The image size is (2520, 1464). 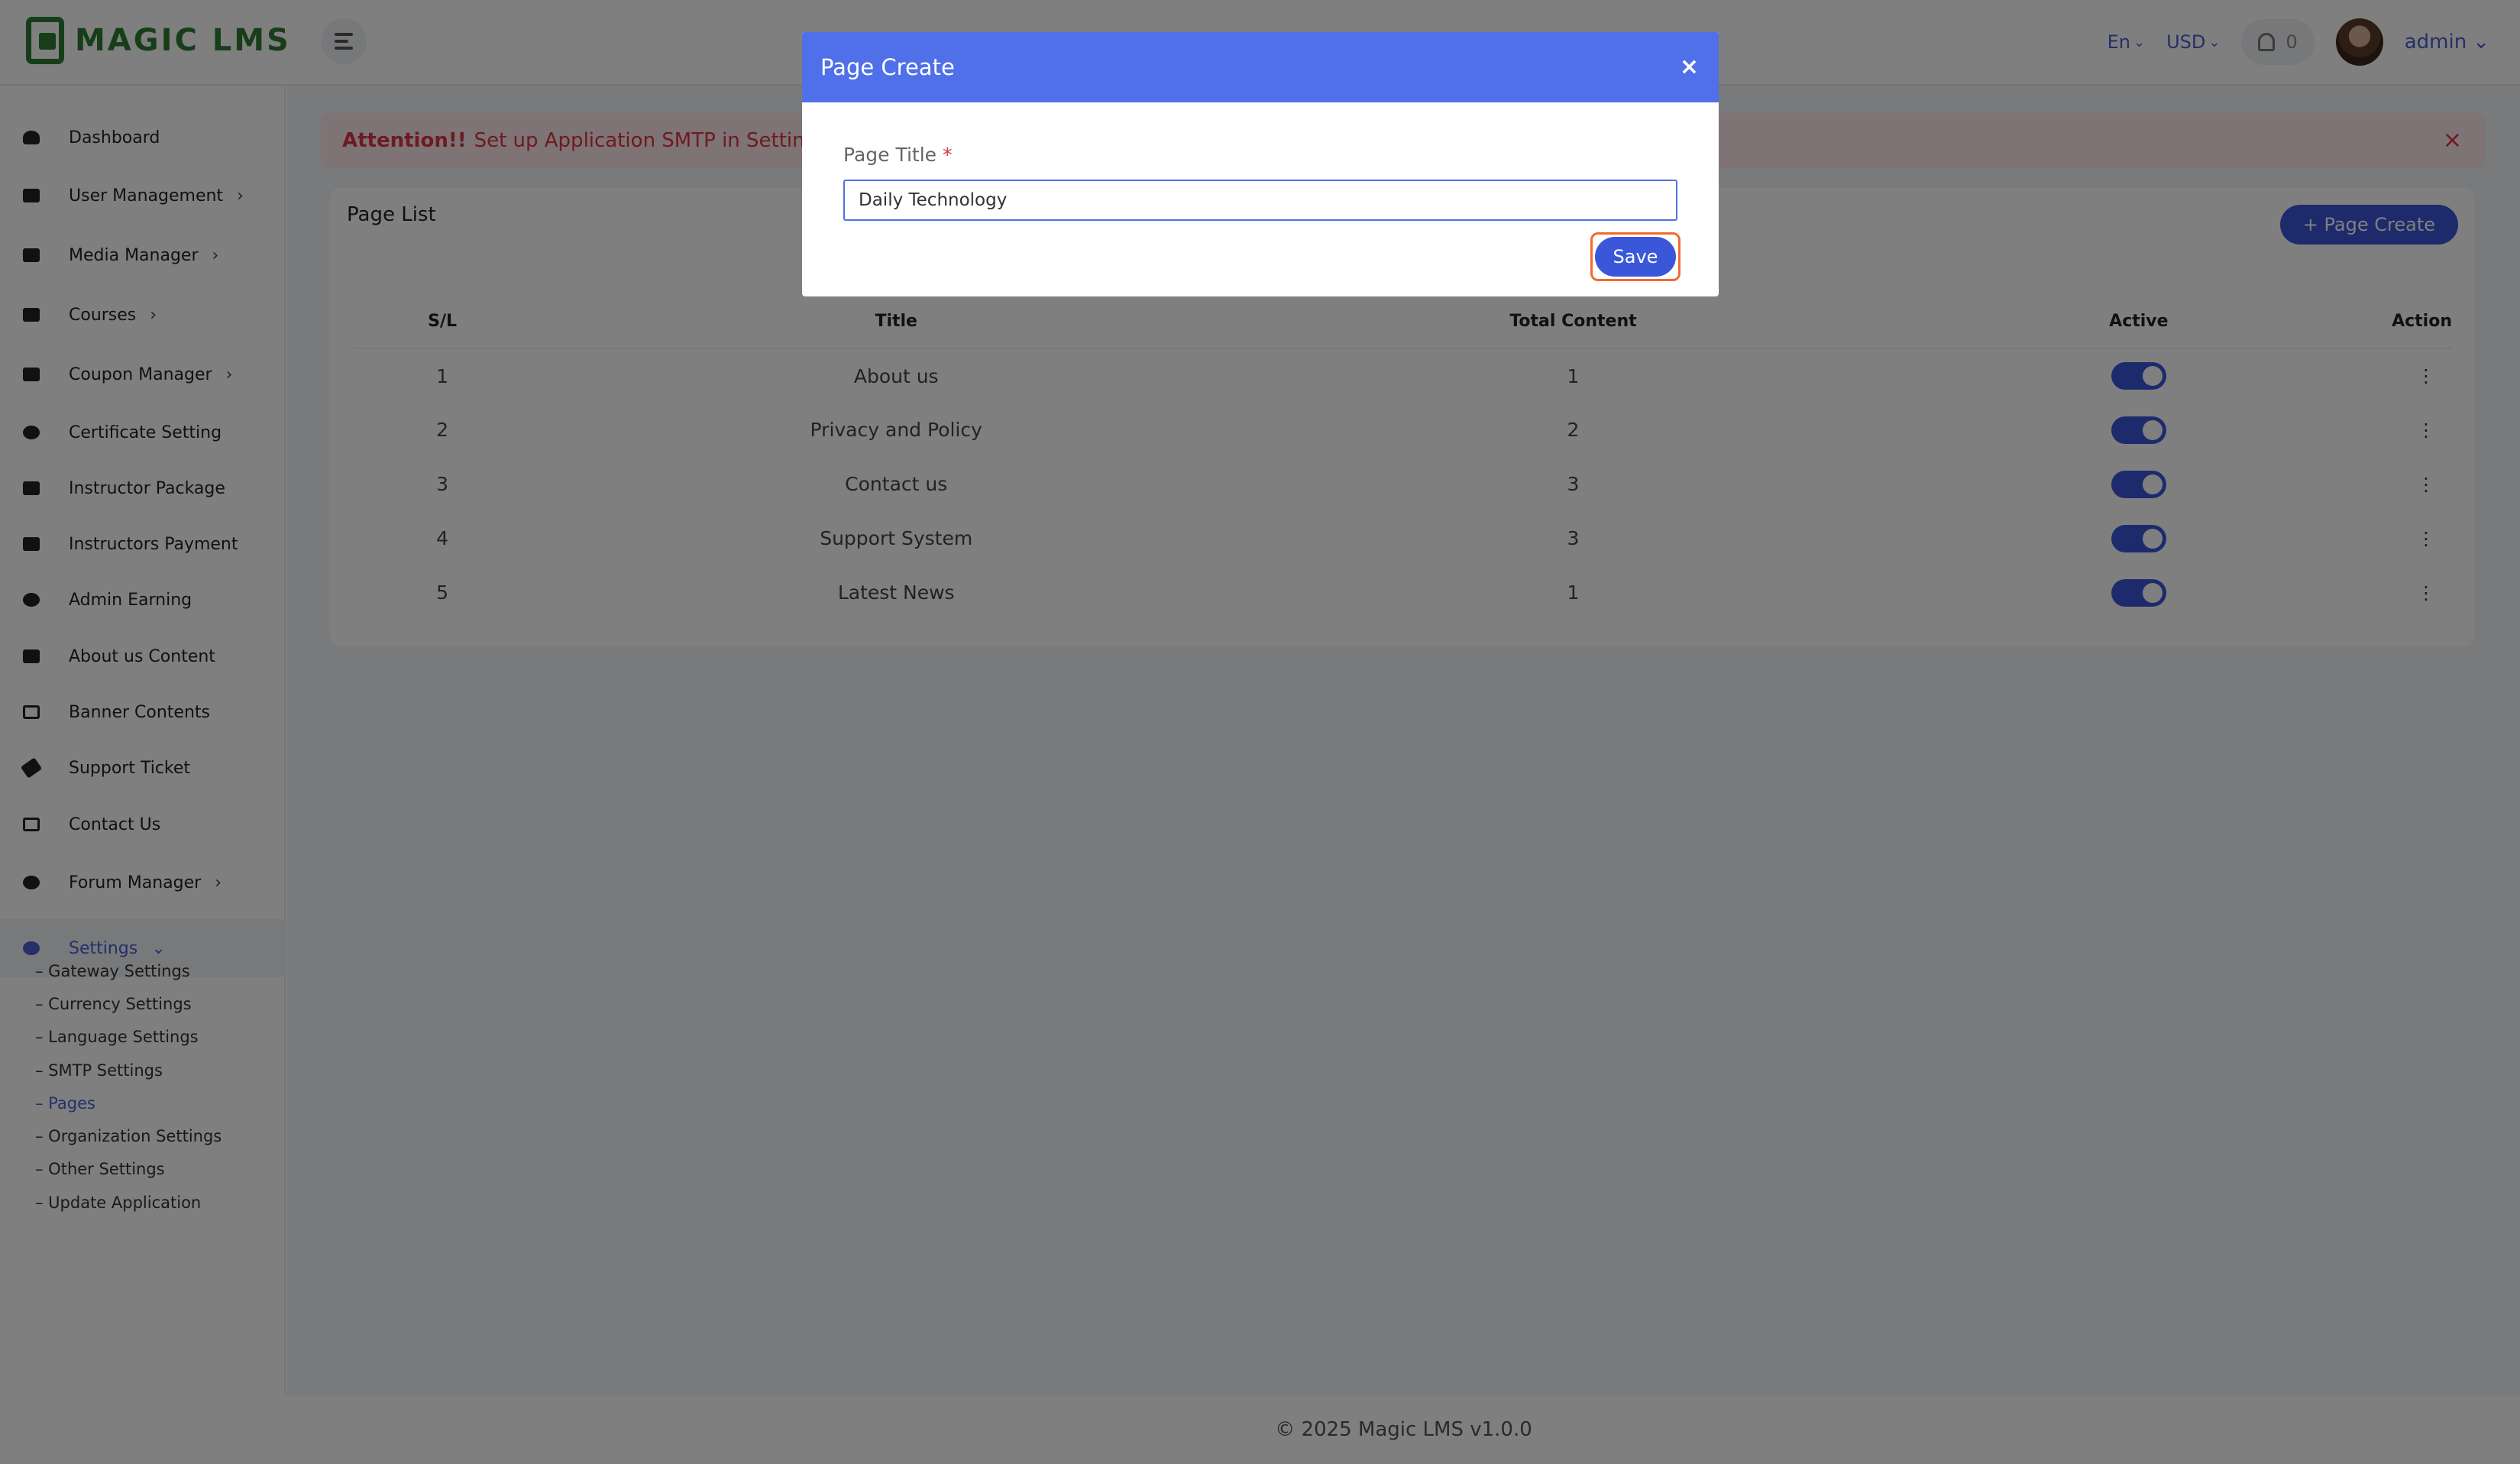 What do you see at coordinates (948, 155) in the screenshot?
I see `required-mark: *` at bounding box center [948, 155].